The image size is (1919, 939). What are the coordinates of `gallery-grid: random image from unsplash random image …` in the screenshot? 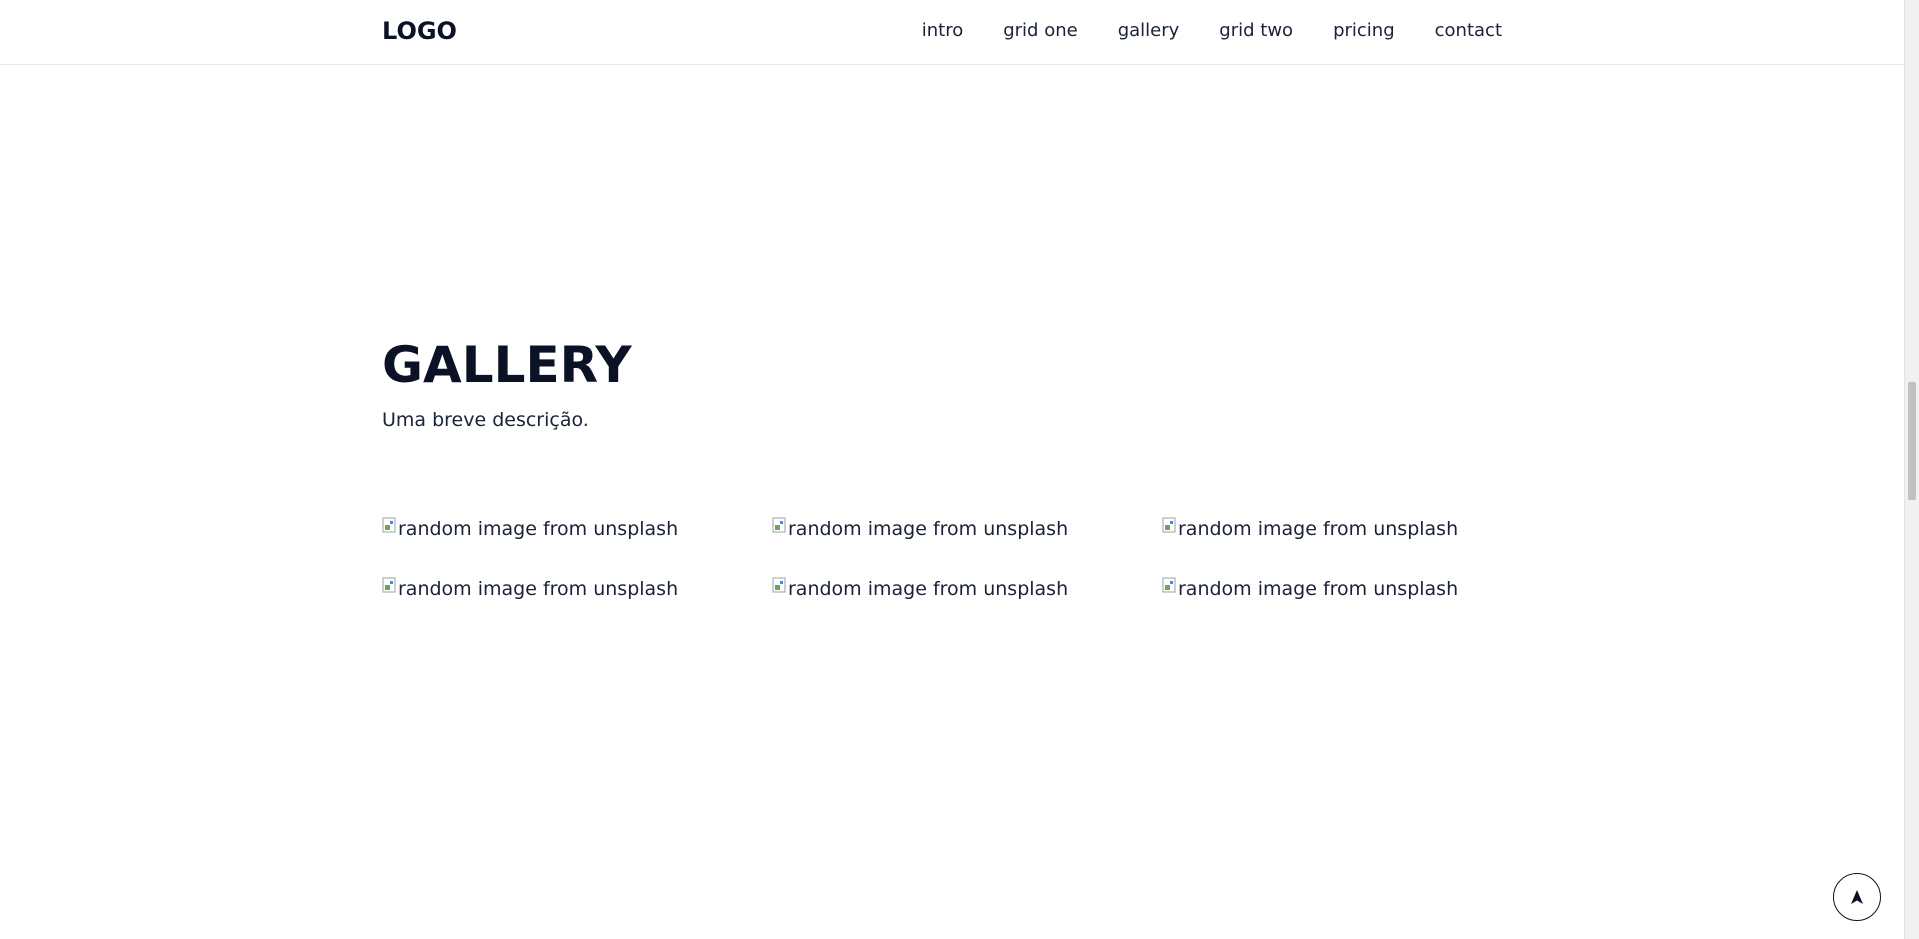 It's located at (946, 559).